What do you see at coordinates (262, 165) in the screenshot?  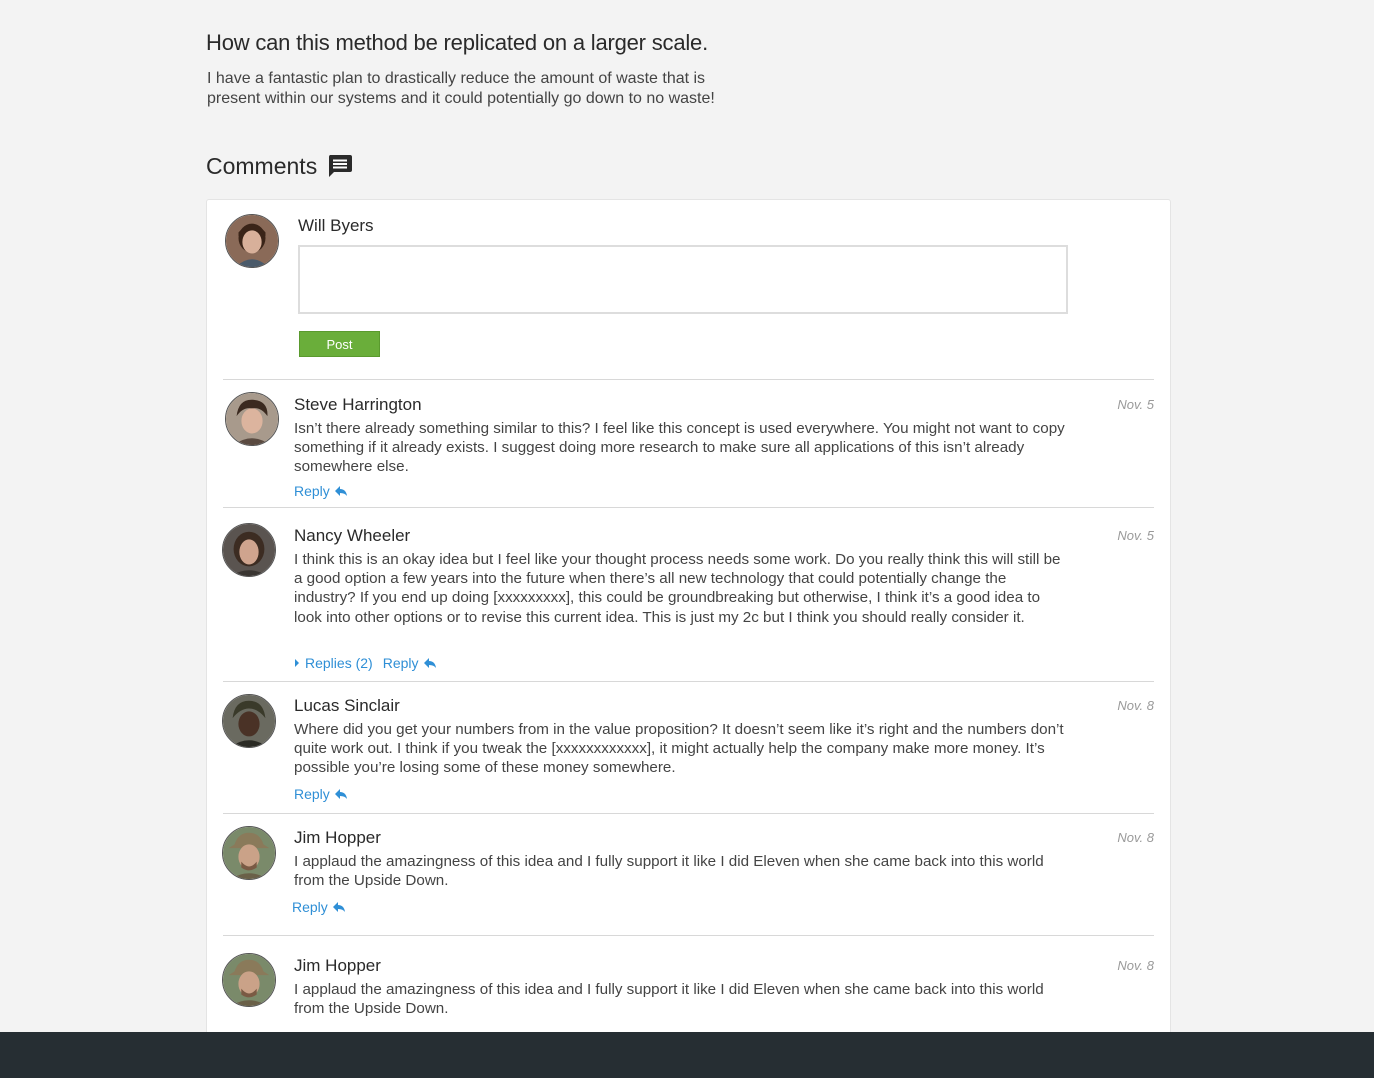 I see `comments-heading-label: Comments` at bounding box center [262, 165].